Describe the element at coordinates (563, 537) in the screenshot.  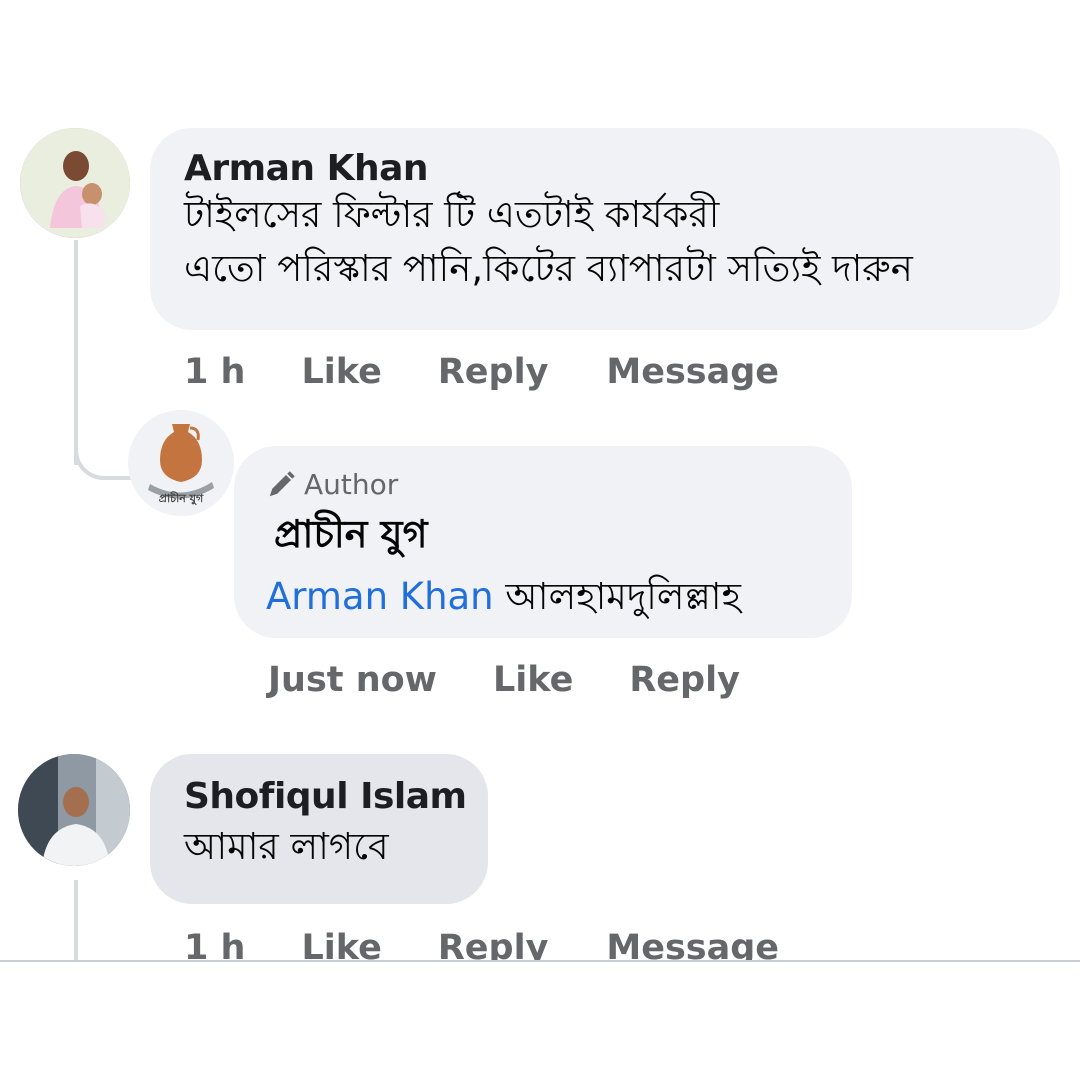
I see `comment-author: প্রাচীন যুগ` at that location.